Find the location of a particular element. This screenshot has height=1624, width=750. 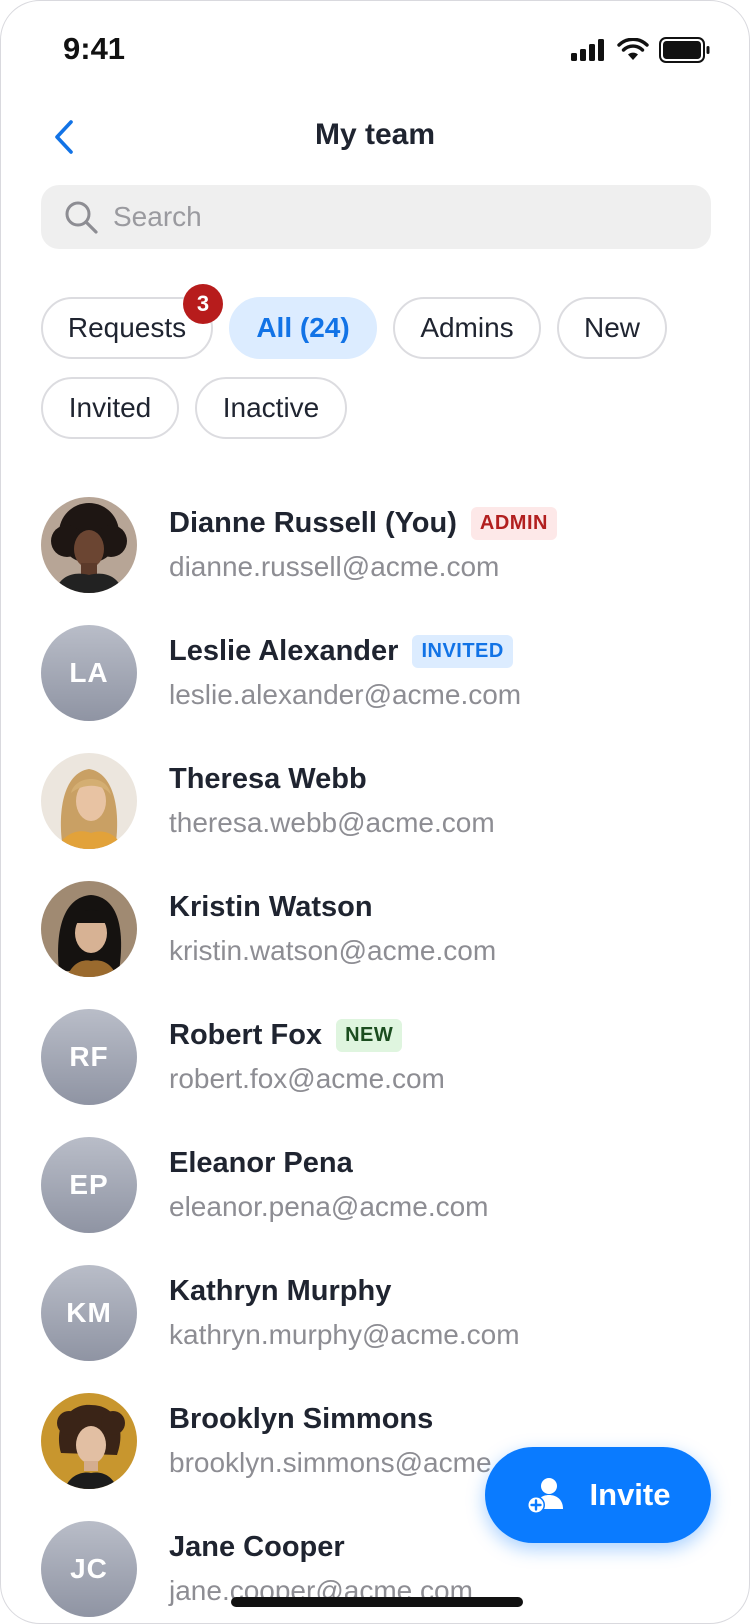

member-email: kristin.watson@acme.com is located at coordinates (333, 950).